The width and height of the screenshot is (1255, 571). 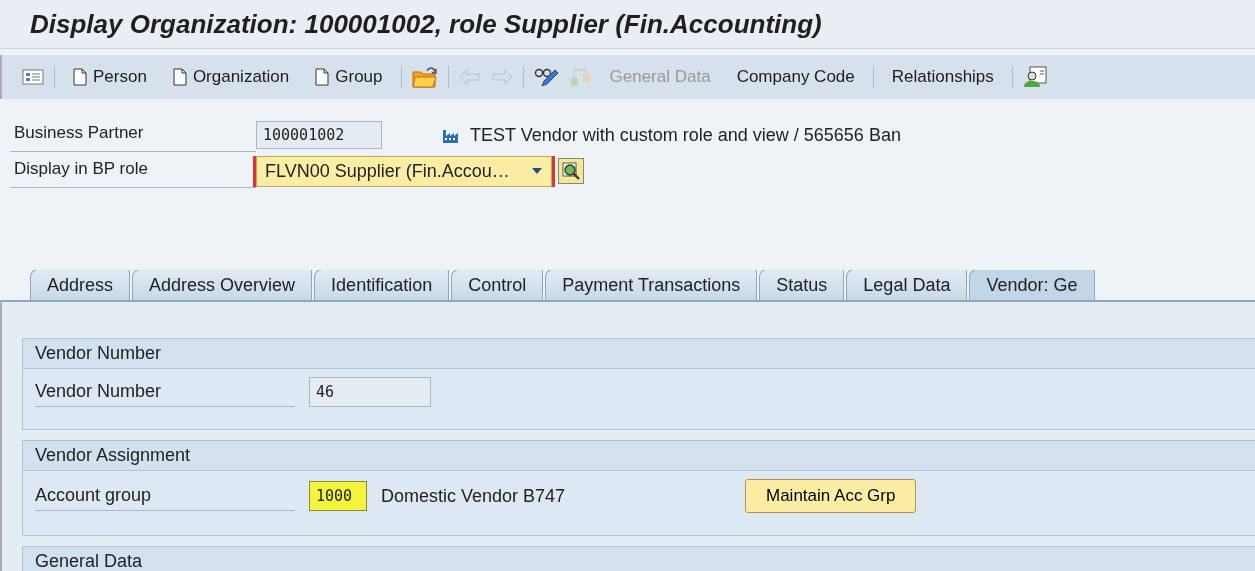 I want to click on tab: Address, so click(x=80, y=285).